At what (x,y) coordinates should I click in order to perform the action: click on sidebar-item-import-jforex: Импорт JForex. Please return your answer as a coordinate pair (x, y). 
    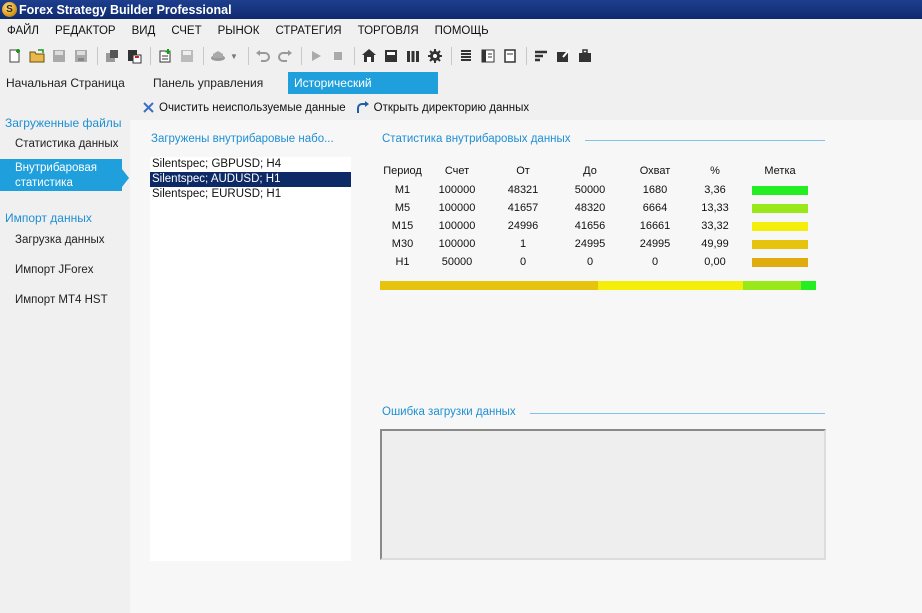
    Looking at the image, I should click on (54, 270).